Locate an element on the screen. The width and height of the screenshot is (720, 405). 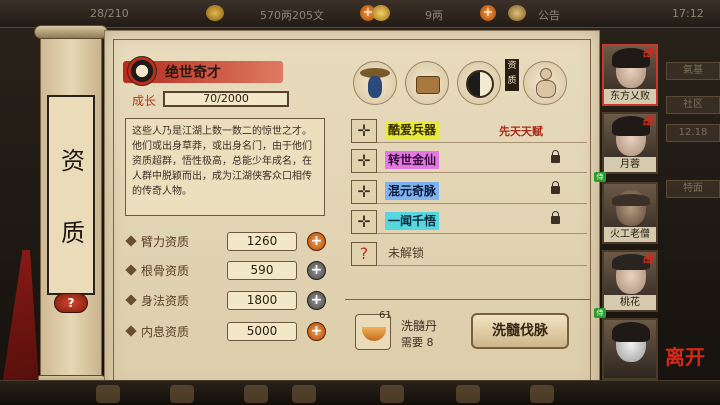
announce-icon is located at coordinates (517, 13).